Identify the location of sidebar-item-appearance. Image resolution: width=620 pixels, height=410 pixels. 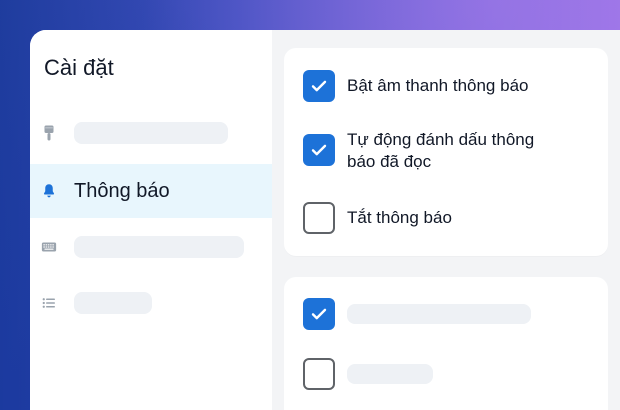
(151, 133).